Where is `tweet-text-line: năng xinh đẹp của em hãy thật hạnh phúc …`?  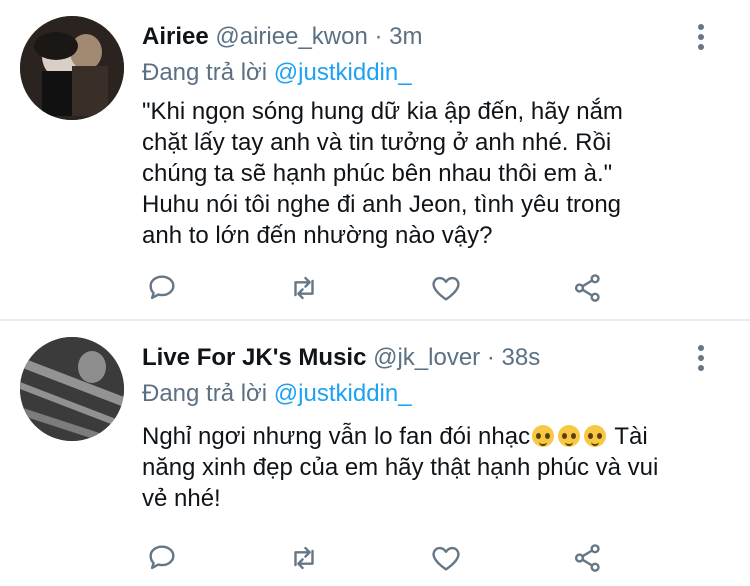 tweet-text-line: năng xinh đẹp của em hãy thật hạnh phúc … is located at coordinates (400, 467).